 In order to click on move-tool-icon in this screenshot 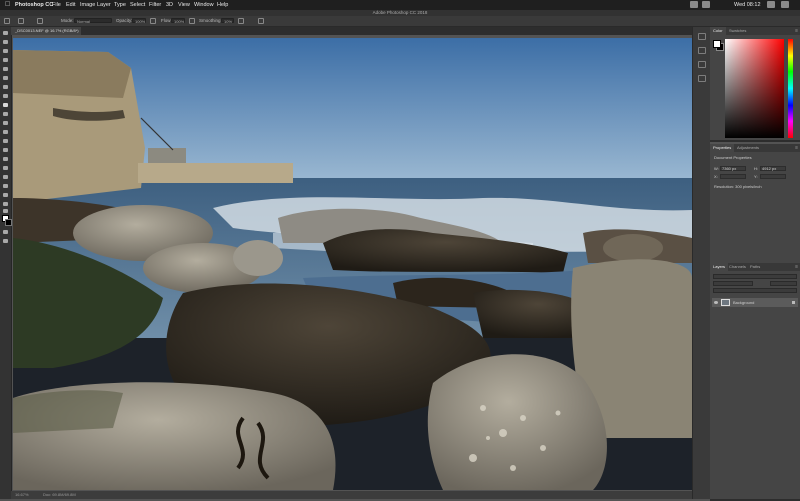, I will do `click(5, 33)`.